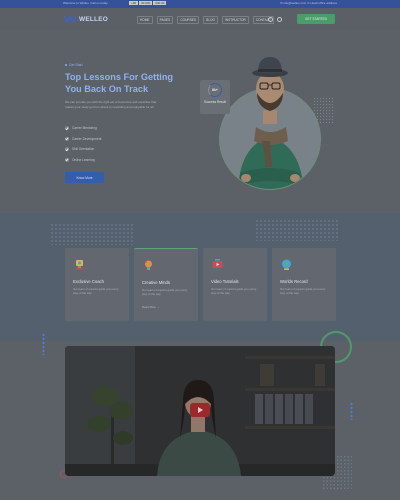  Describe the element at coordinates (85, 3) in the screenshot. I see `topbar-welcome-text: Welcome to Welleo. Call us today` at that location.